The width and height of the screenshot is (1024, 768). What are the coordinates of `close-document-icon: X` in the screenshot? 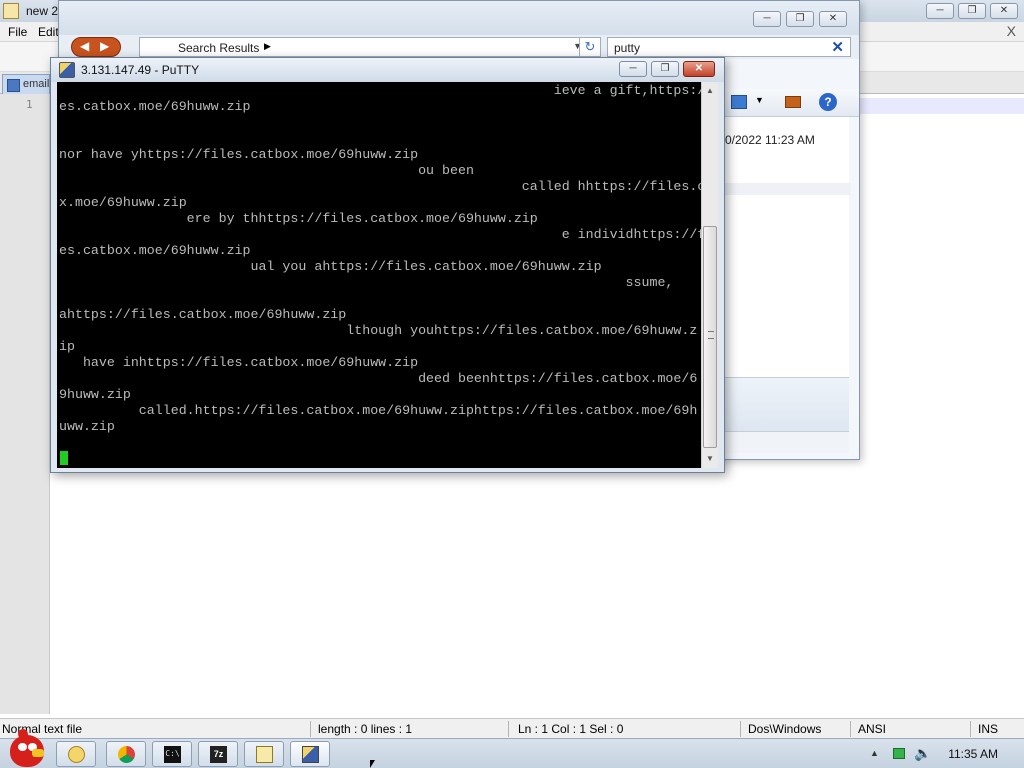 It's located at (1011, 31).